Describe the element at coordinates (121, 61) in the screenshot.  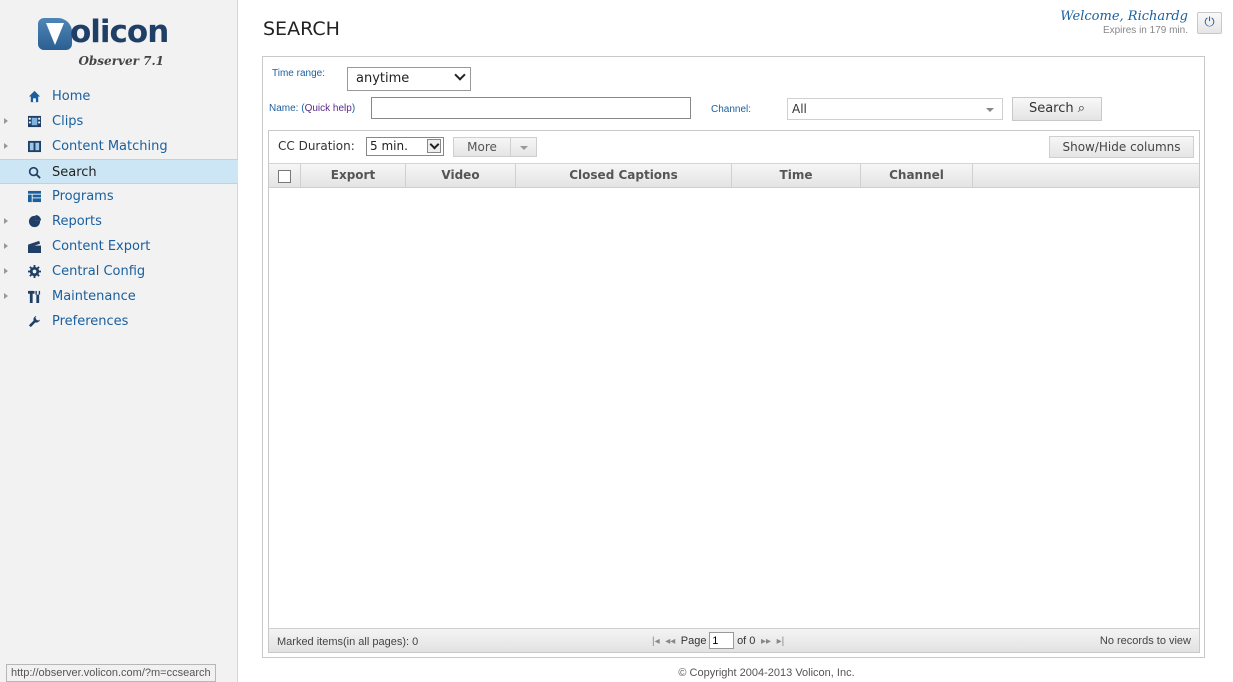
I see `product-version: Observer 7.1` at that location.